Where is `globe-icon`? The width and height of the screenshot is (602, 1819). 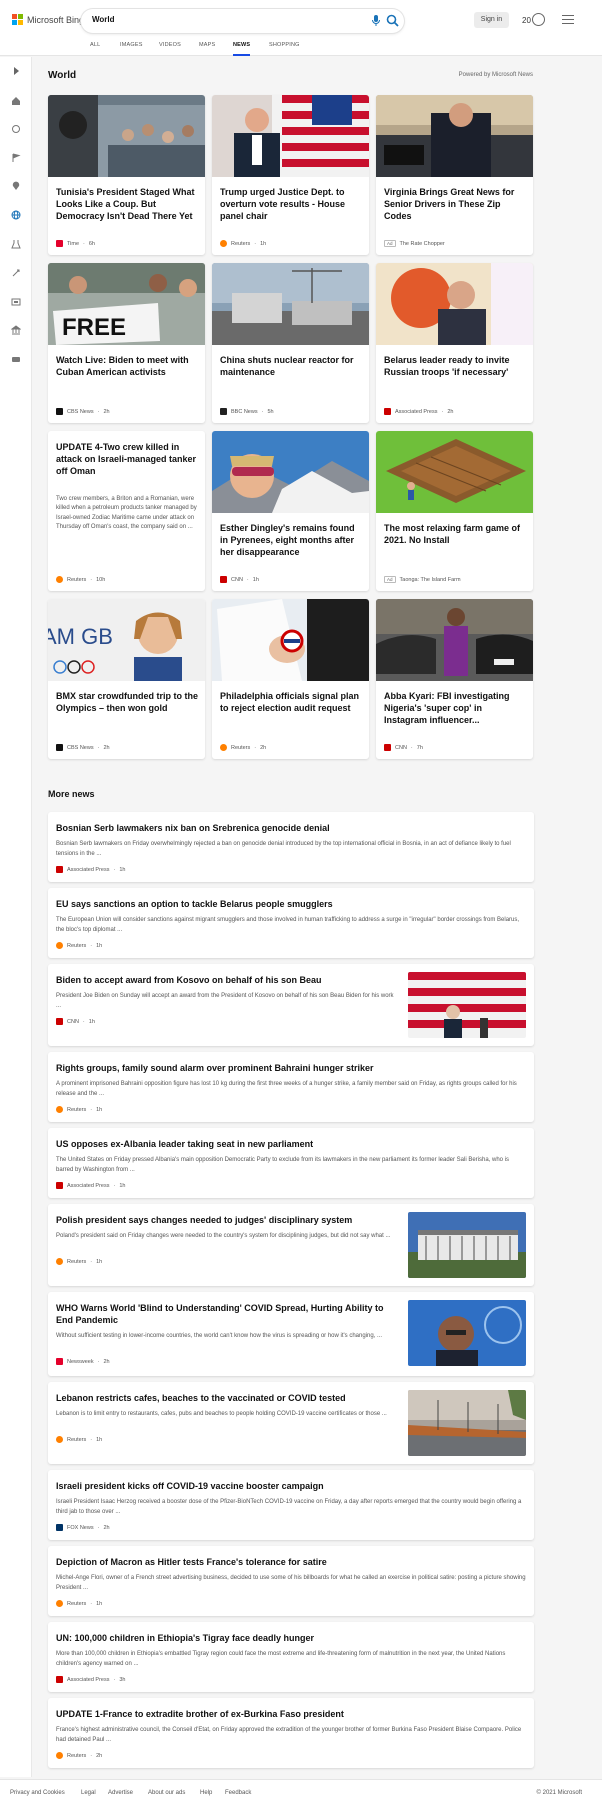
globe-icon is located at coordinates (16, 215).